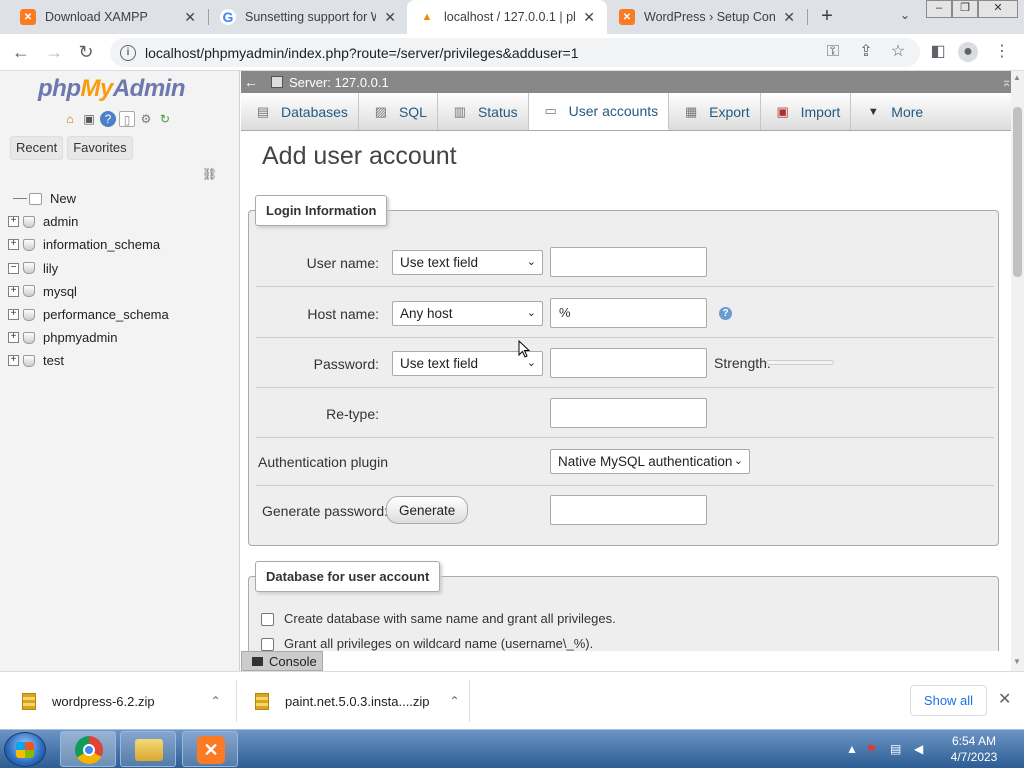 This screenshot has width=1024, height=768. Describe the element at coordinates (806, 111) in the screenshot. I see `tab-import: ▣ Import` at that location.